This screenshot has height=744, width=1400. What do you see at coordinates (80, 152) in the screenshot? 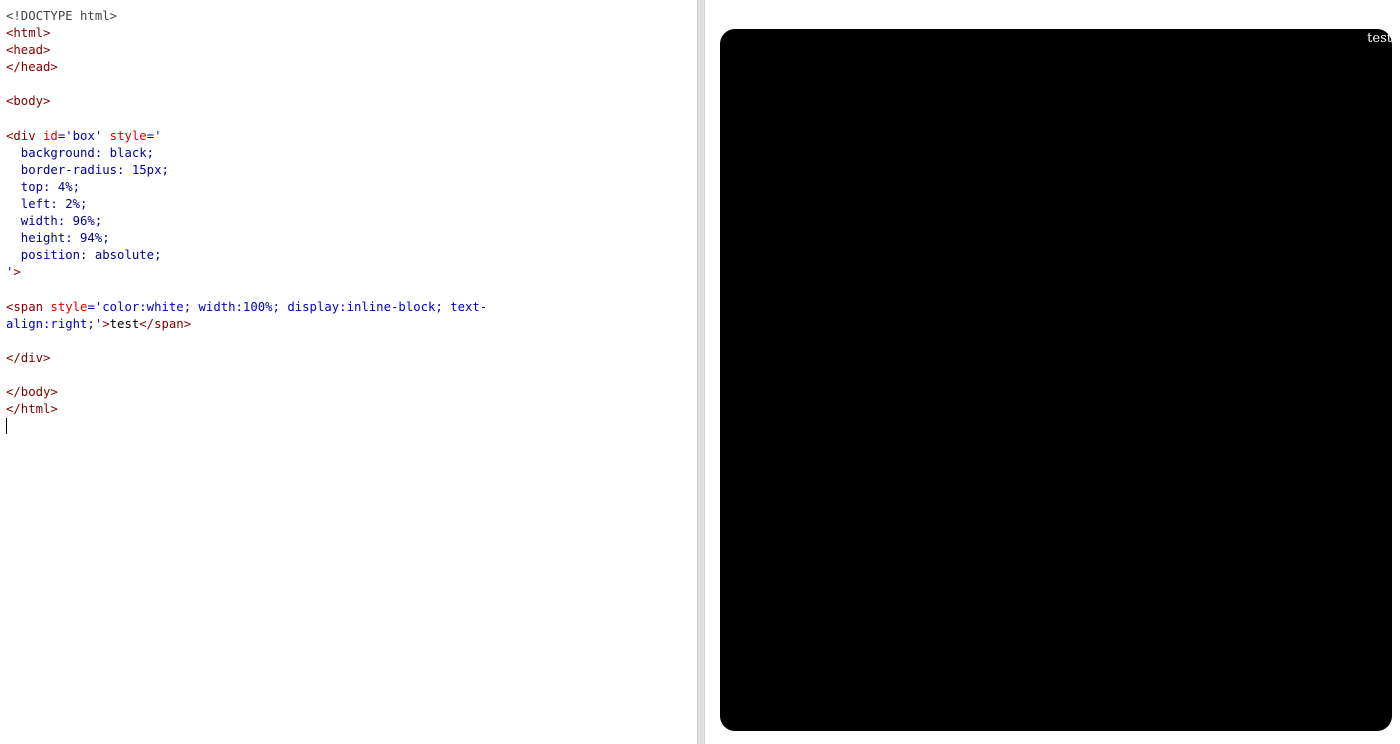
I see `code-token: background: black;` at bounding box center [80, 152].